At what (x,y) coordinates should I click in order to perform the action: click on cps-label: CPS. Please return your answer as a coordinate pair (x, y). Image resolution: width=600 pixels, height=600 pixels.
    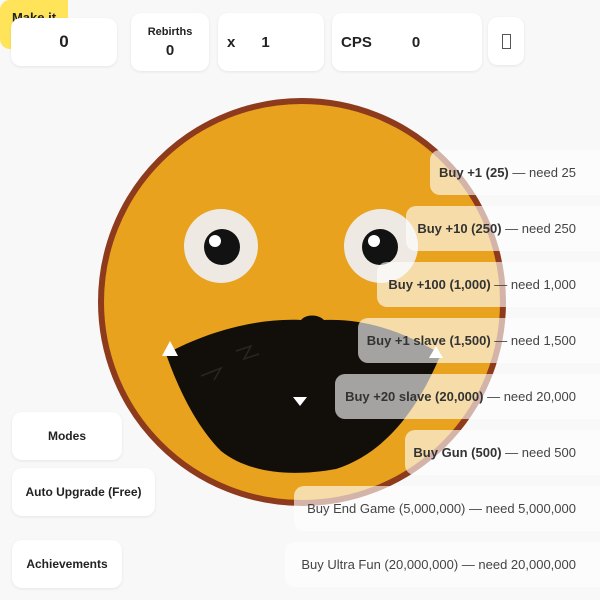
    Looking at the image, I should click on (356, 42).